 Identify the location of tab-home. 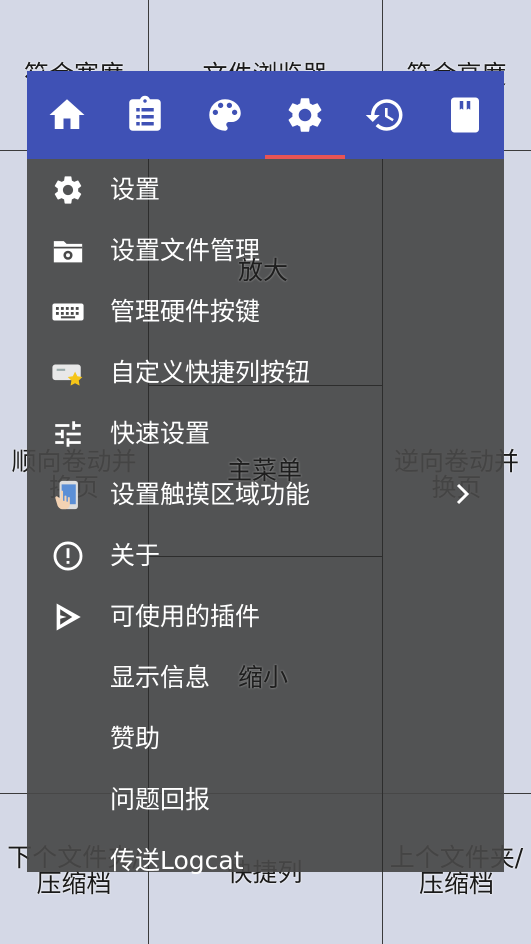
(67, 115).